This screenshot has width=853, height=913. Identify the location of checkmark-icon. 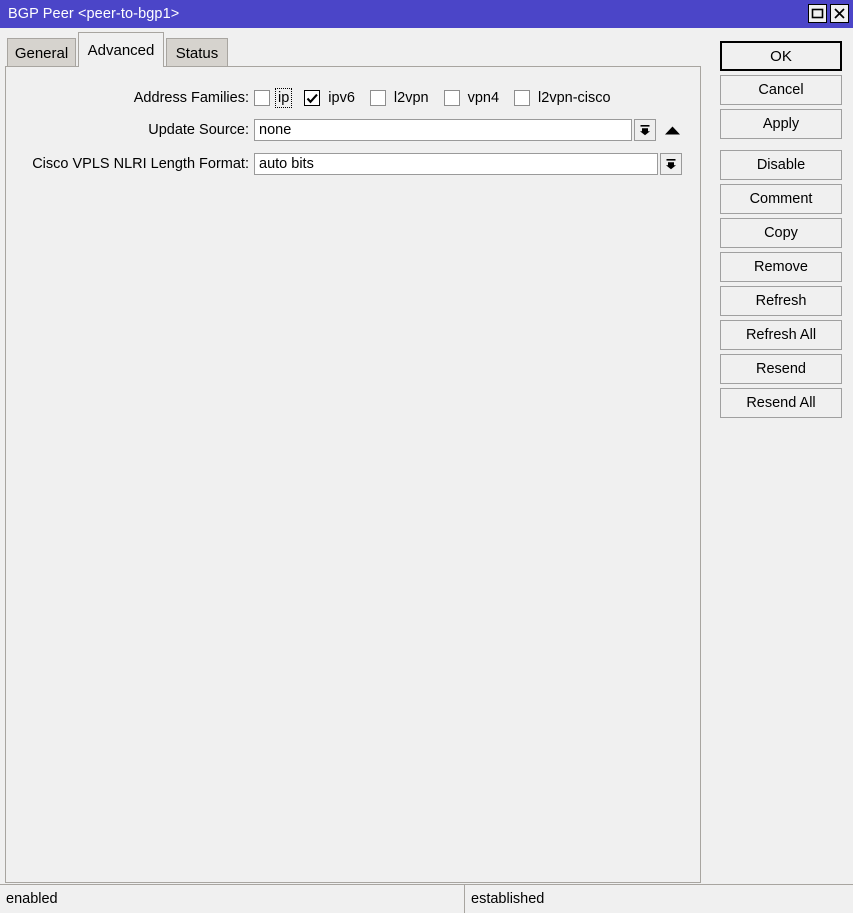
(312, 98).